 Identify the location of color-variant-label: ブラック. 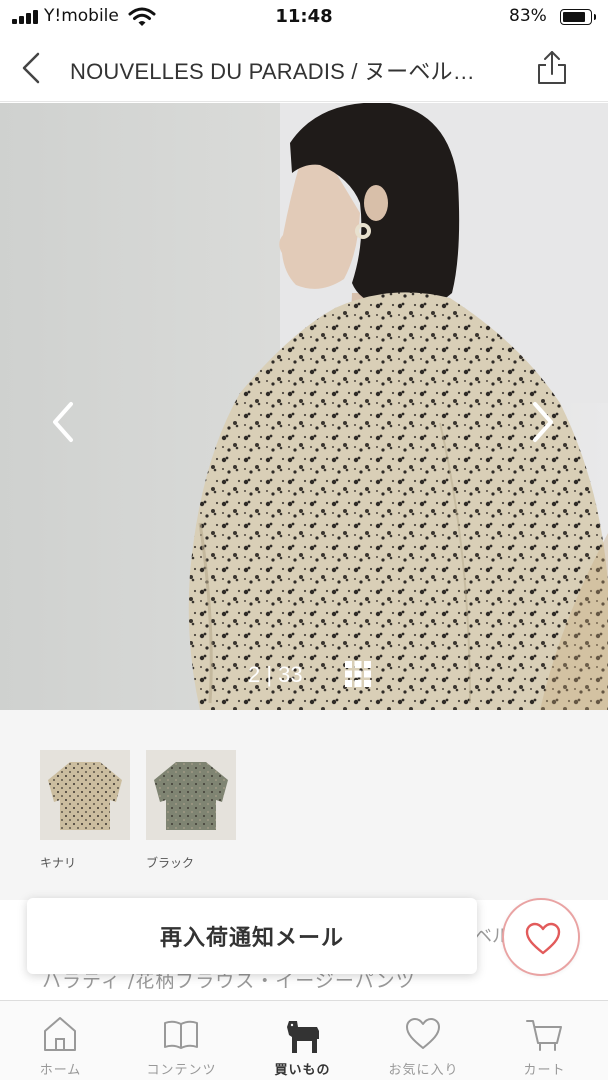
(170, 863).